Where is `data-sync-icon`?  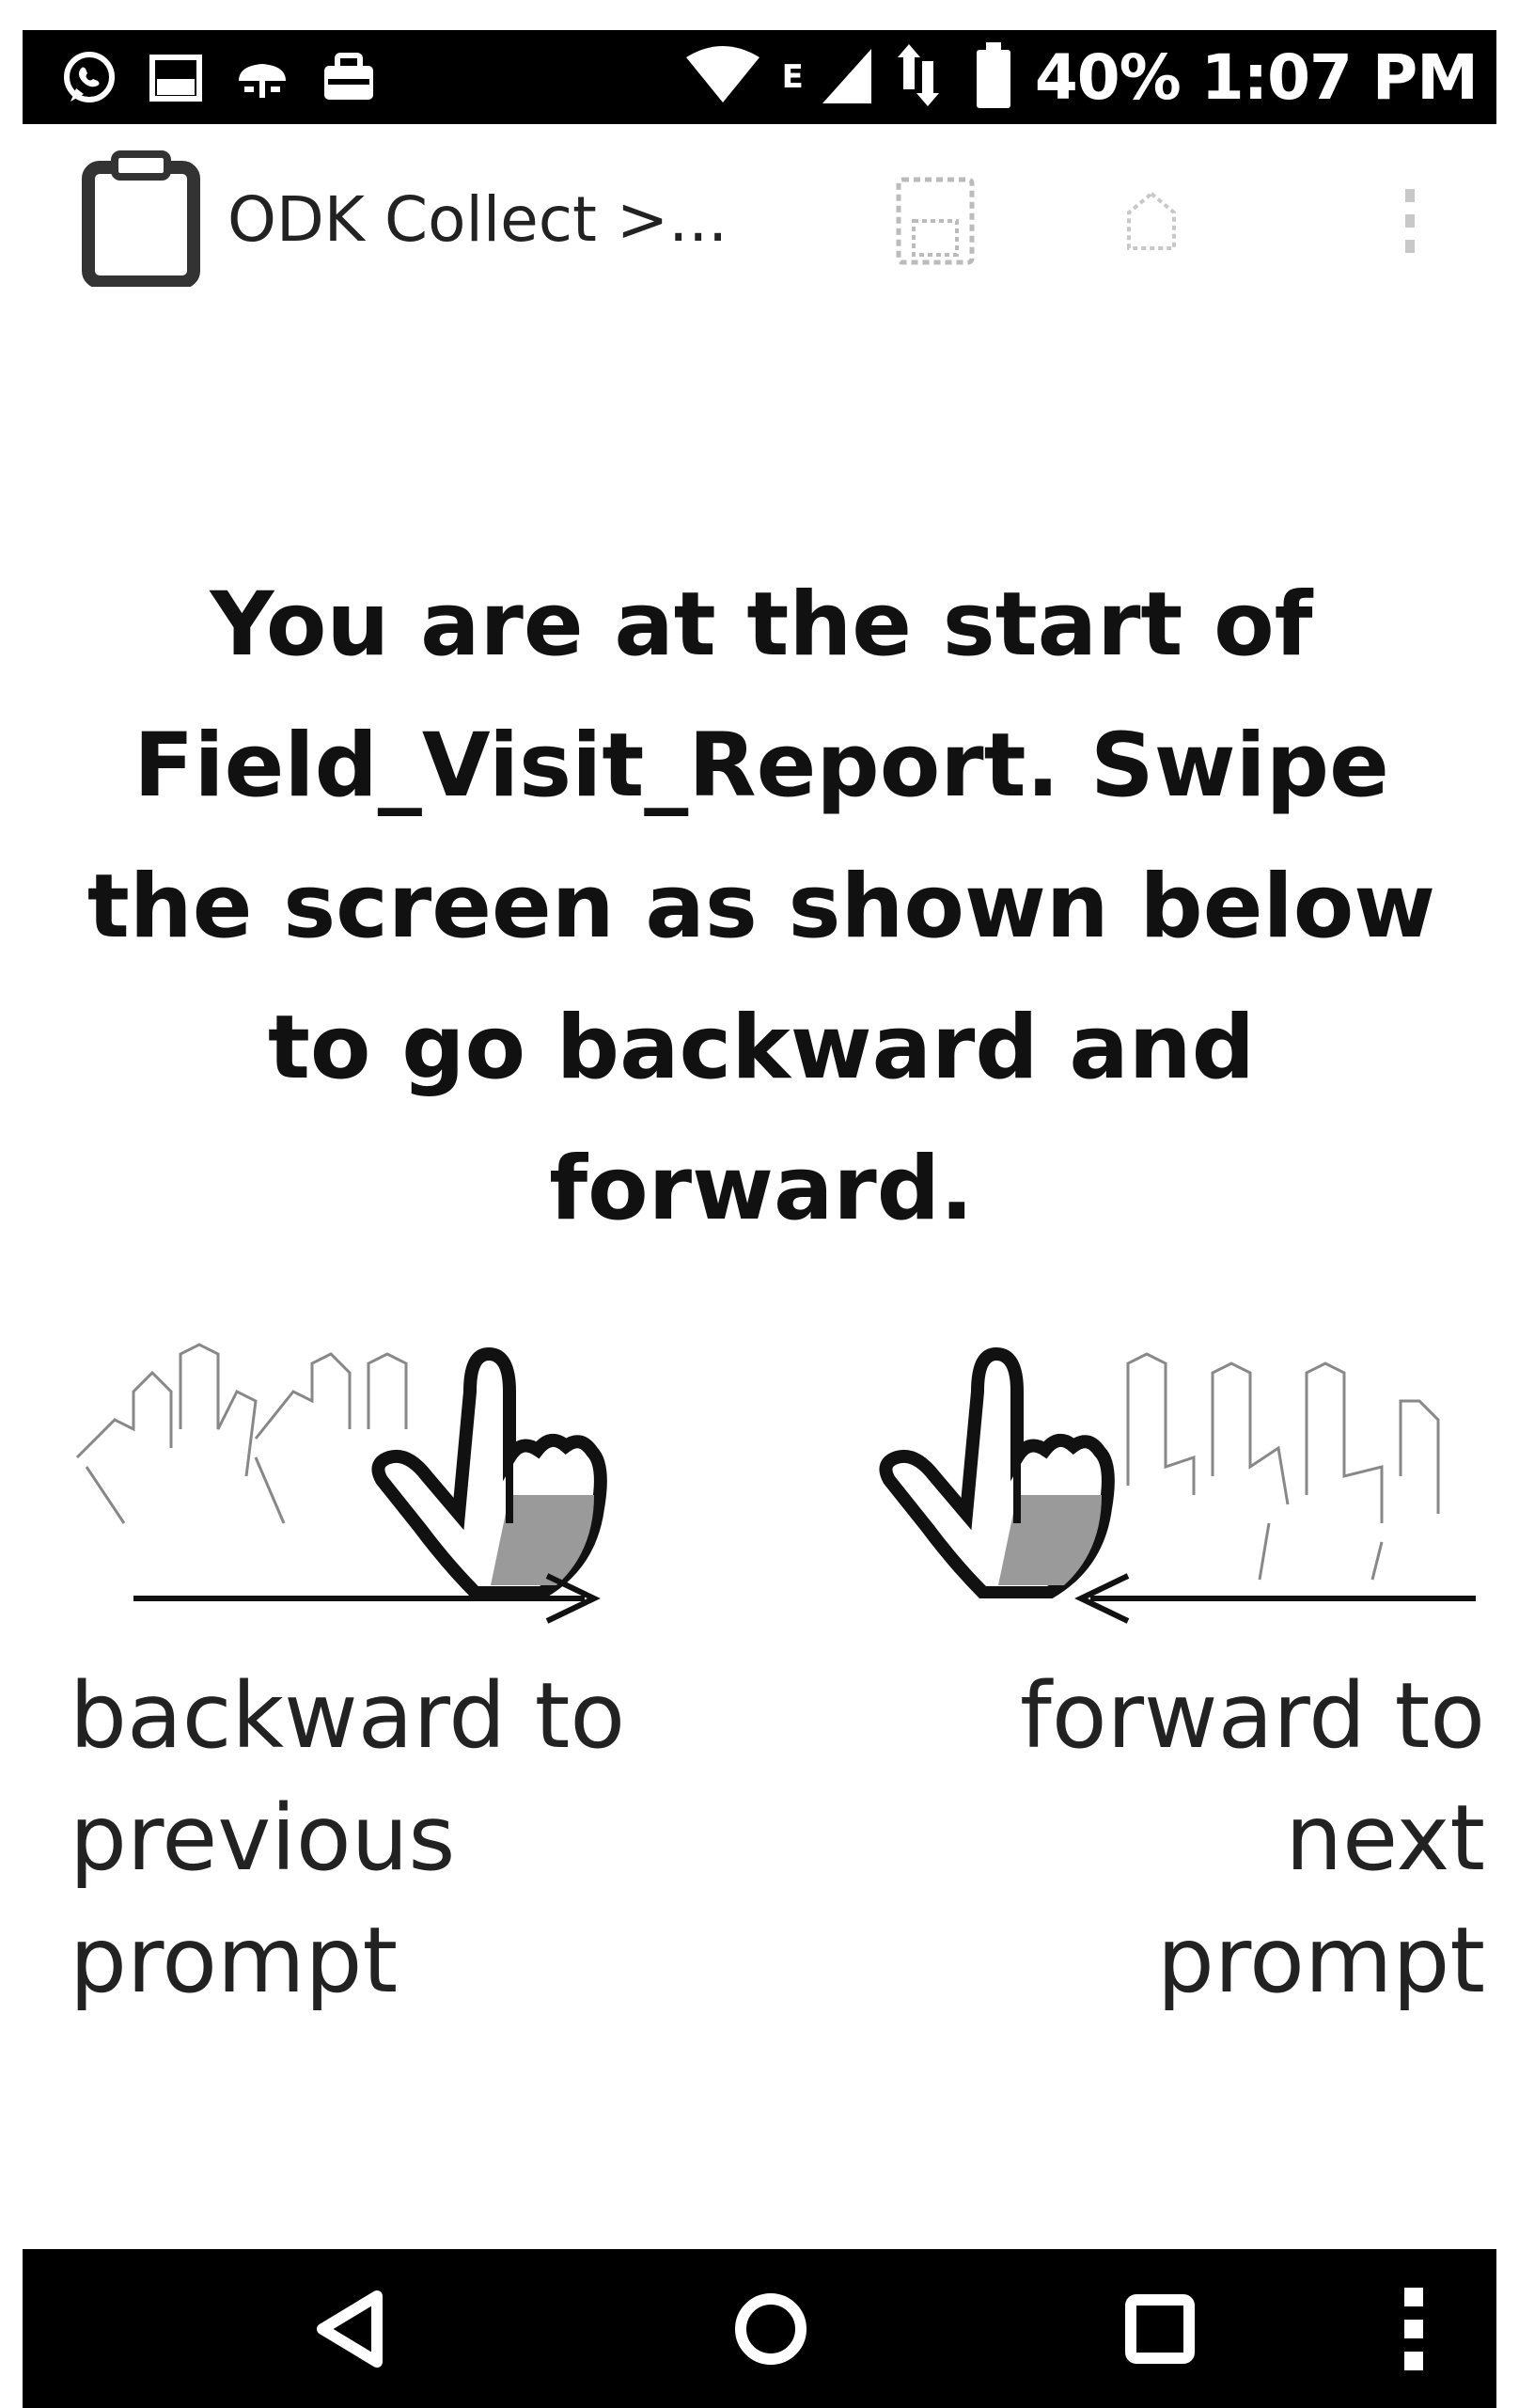
data-sync-icon is located at coordinates (924, 77).